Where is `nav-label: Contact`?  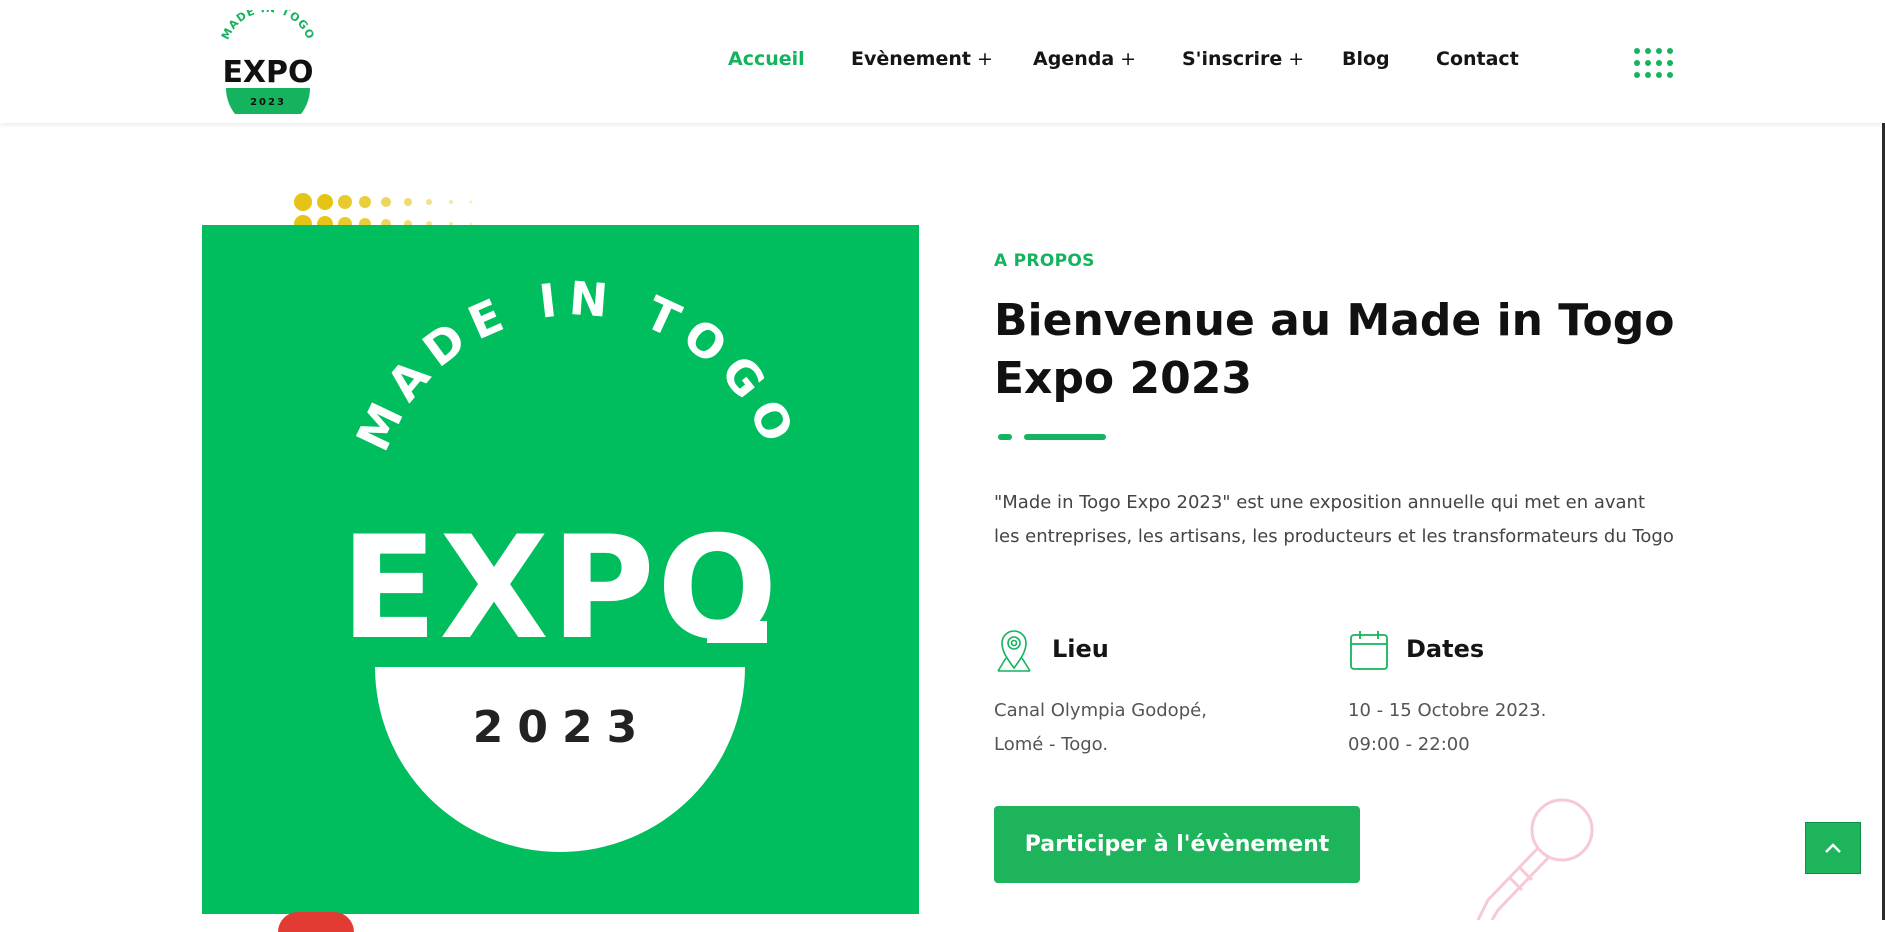 nav-label: Contact is located at coordinates (1477, 59).